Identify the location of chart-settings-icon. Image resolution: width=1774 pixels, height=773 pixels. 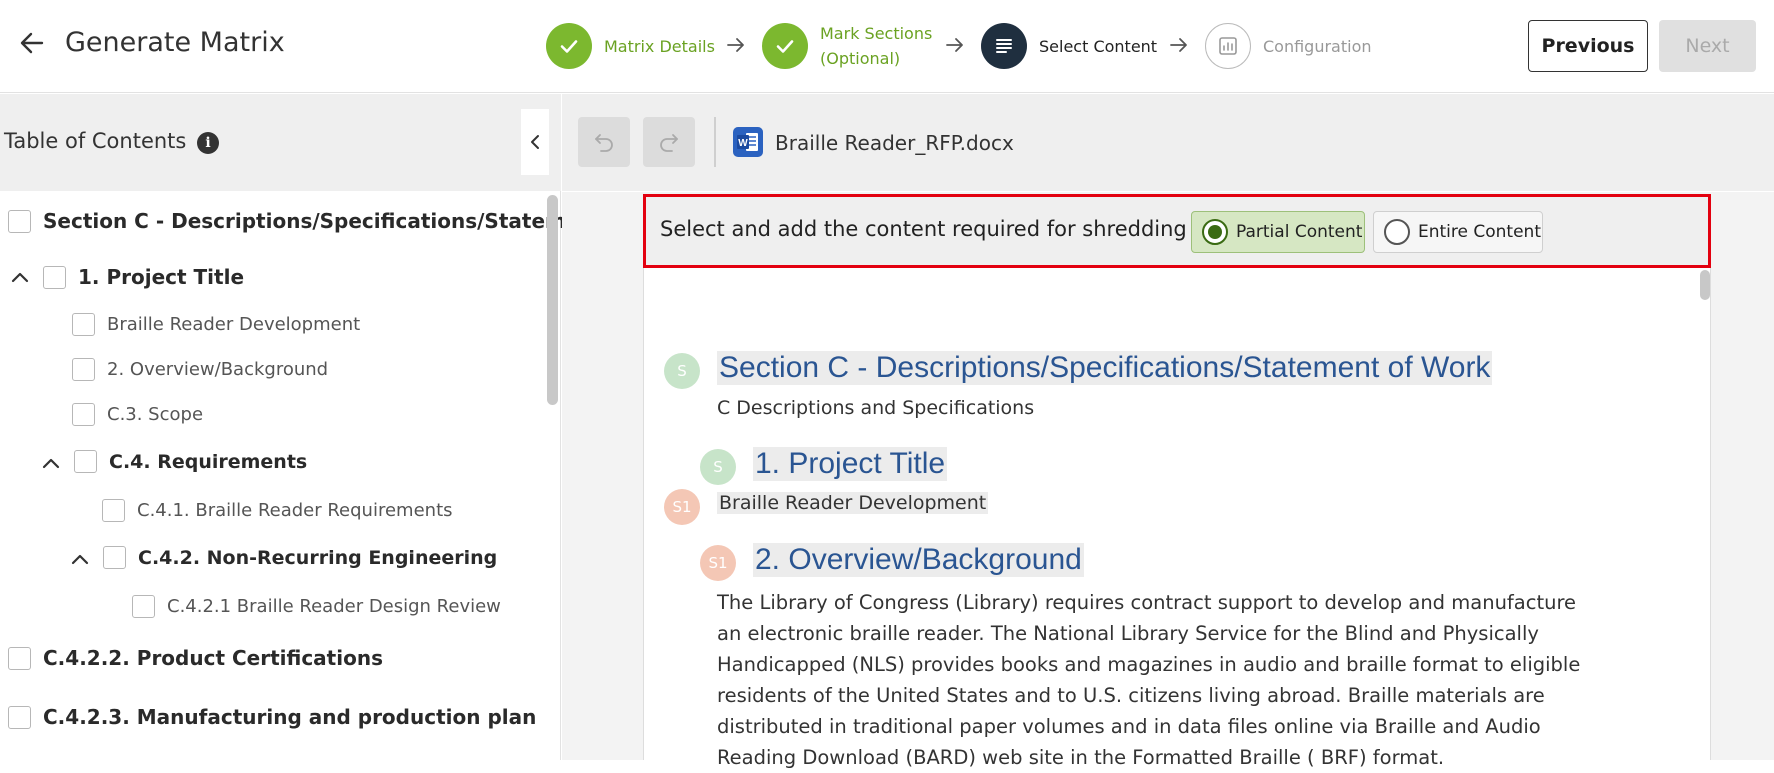
(1228, 46).